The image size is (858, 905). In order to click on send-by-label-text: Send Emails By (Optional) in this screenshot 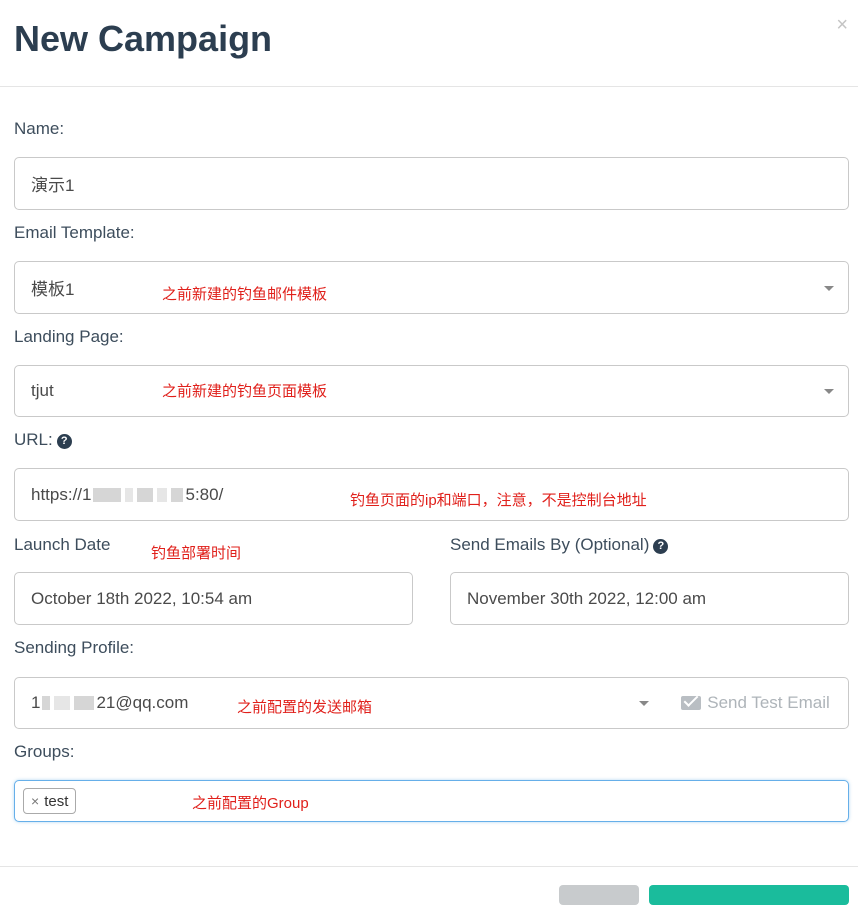, I will do `click(550, 544)`.